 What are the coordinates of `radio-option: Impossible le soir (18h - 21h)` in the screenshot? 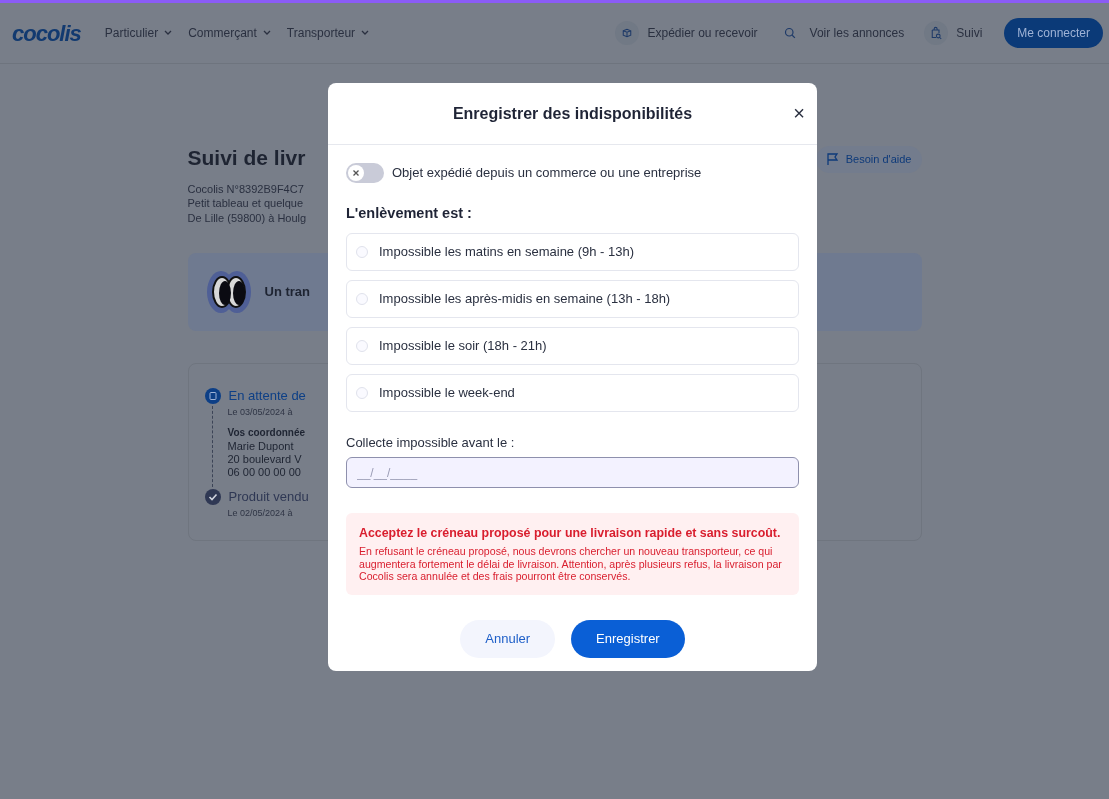 It's located at (572, 345).